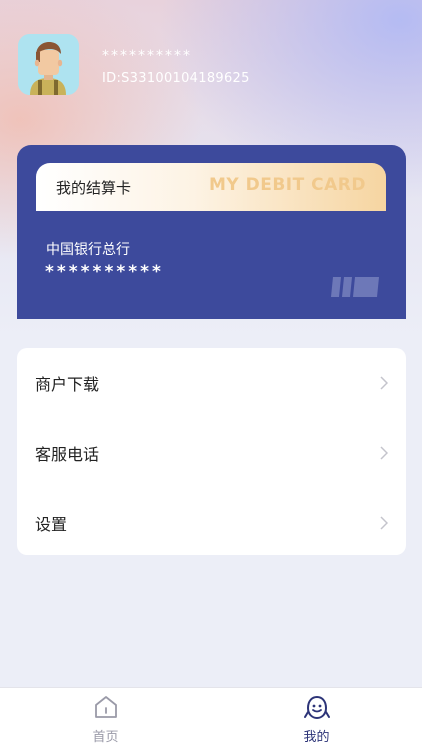  What do you see at coordinates (317, 710) in the screenshot?
I see `profile-face-icon` at bounding box center [317, 710].